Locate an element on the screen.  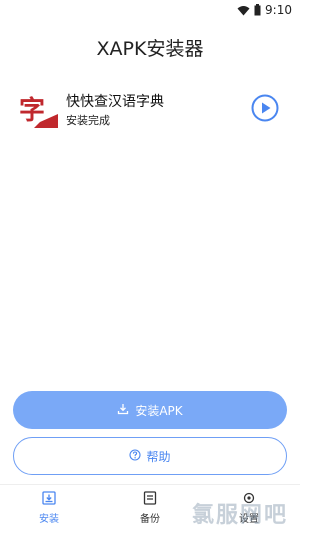
bottom-nav: 安装 备份 设置 氯服网吧 is located at coordinates (150, 508).